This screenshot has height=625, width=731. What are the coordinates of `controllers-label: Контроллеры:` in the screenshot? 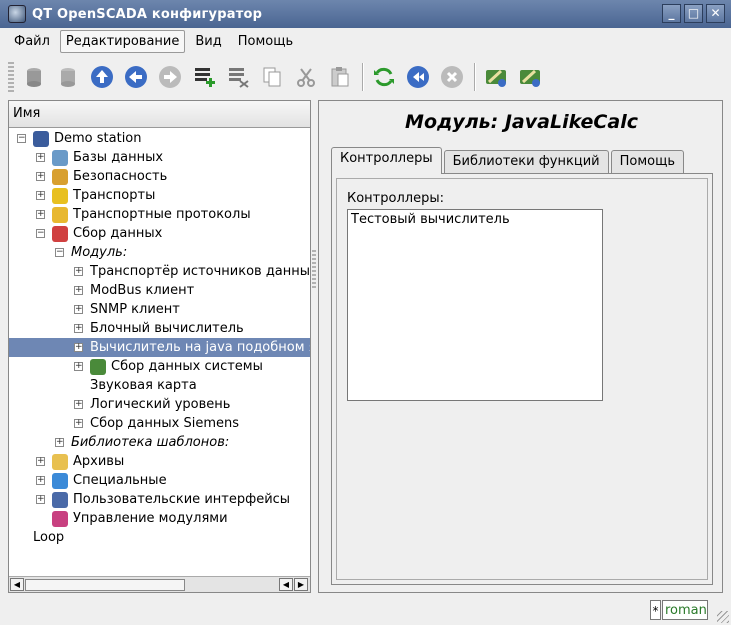 It's located at (395, 198).